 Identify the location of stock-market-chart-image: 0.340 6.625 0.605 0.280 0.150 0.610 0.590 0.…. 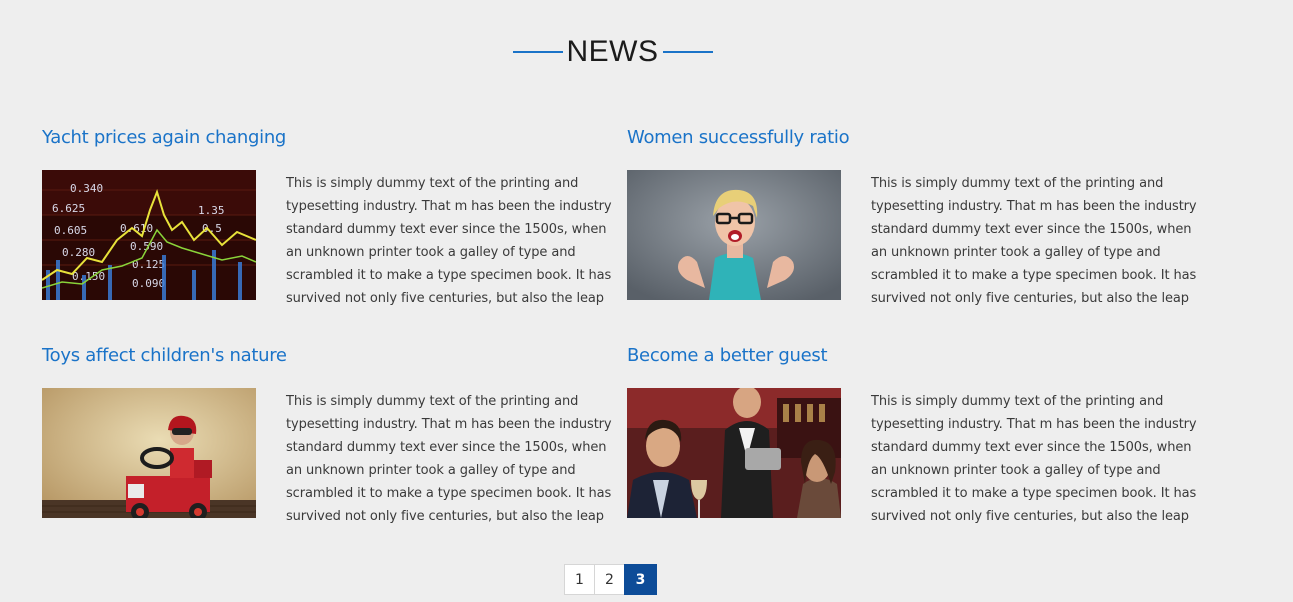
(149, 235).